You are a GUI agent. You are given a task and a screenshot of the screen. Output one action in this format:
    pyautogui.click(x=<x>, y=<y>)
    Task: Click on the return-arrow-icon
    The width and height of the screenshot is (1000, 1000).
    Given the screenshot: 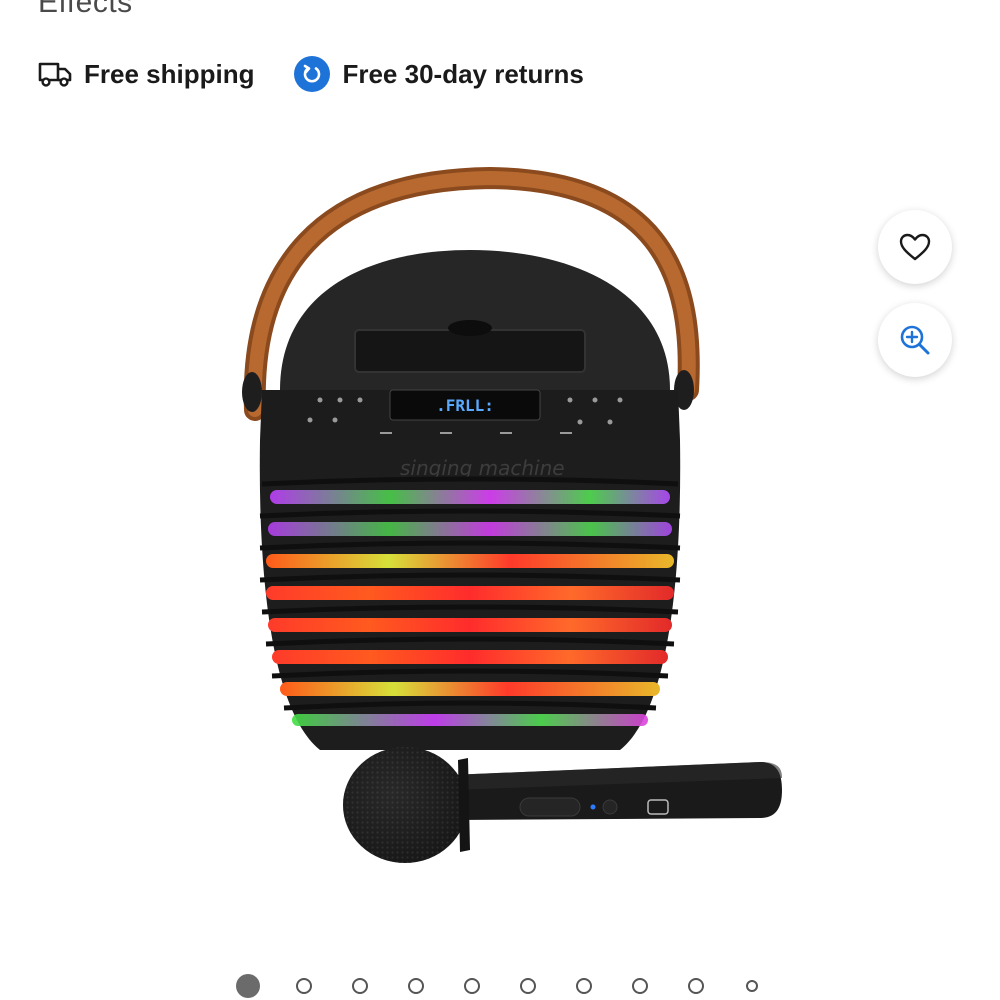 What is the action you would take?
    pyautogui.click(x=312, y=74)
    